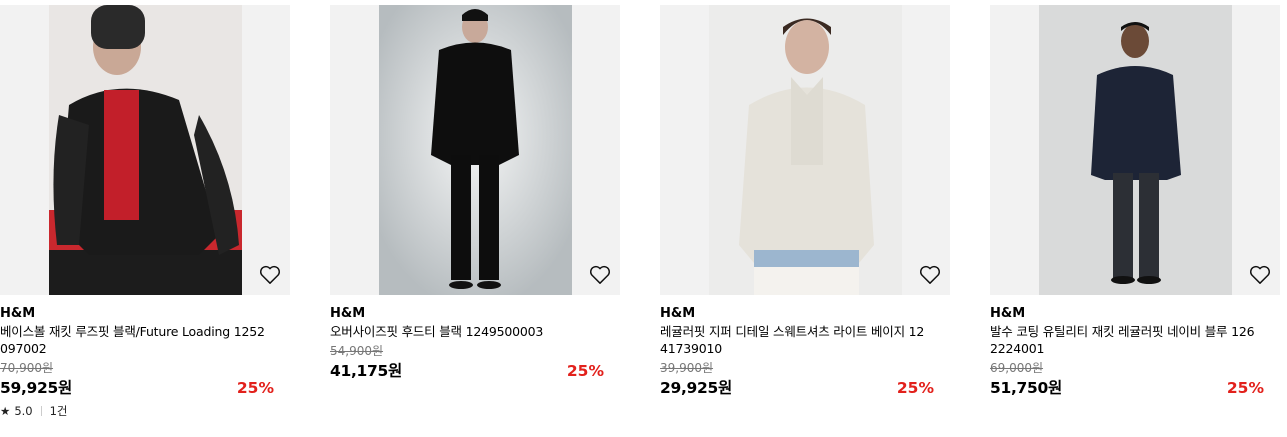  What do you see at coordinates (27, 368) in the screenshot?
I see `original-price: 70,900원` at bounding box center [27, 368].